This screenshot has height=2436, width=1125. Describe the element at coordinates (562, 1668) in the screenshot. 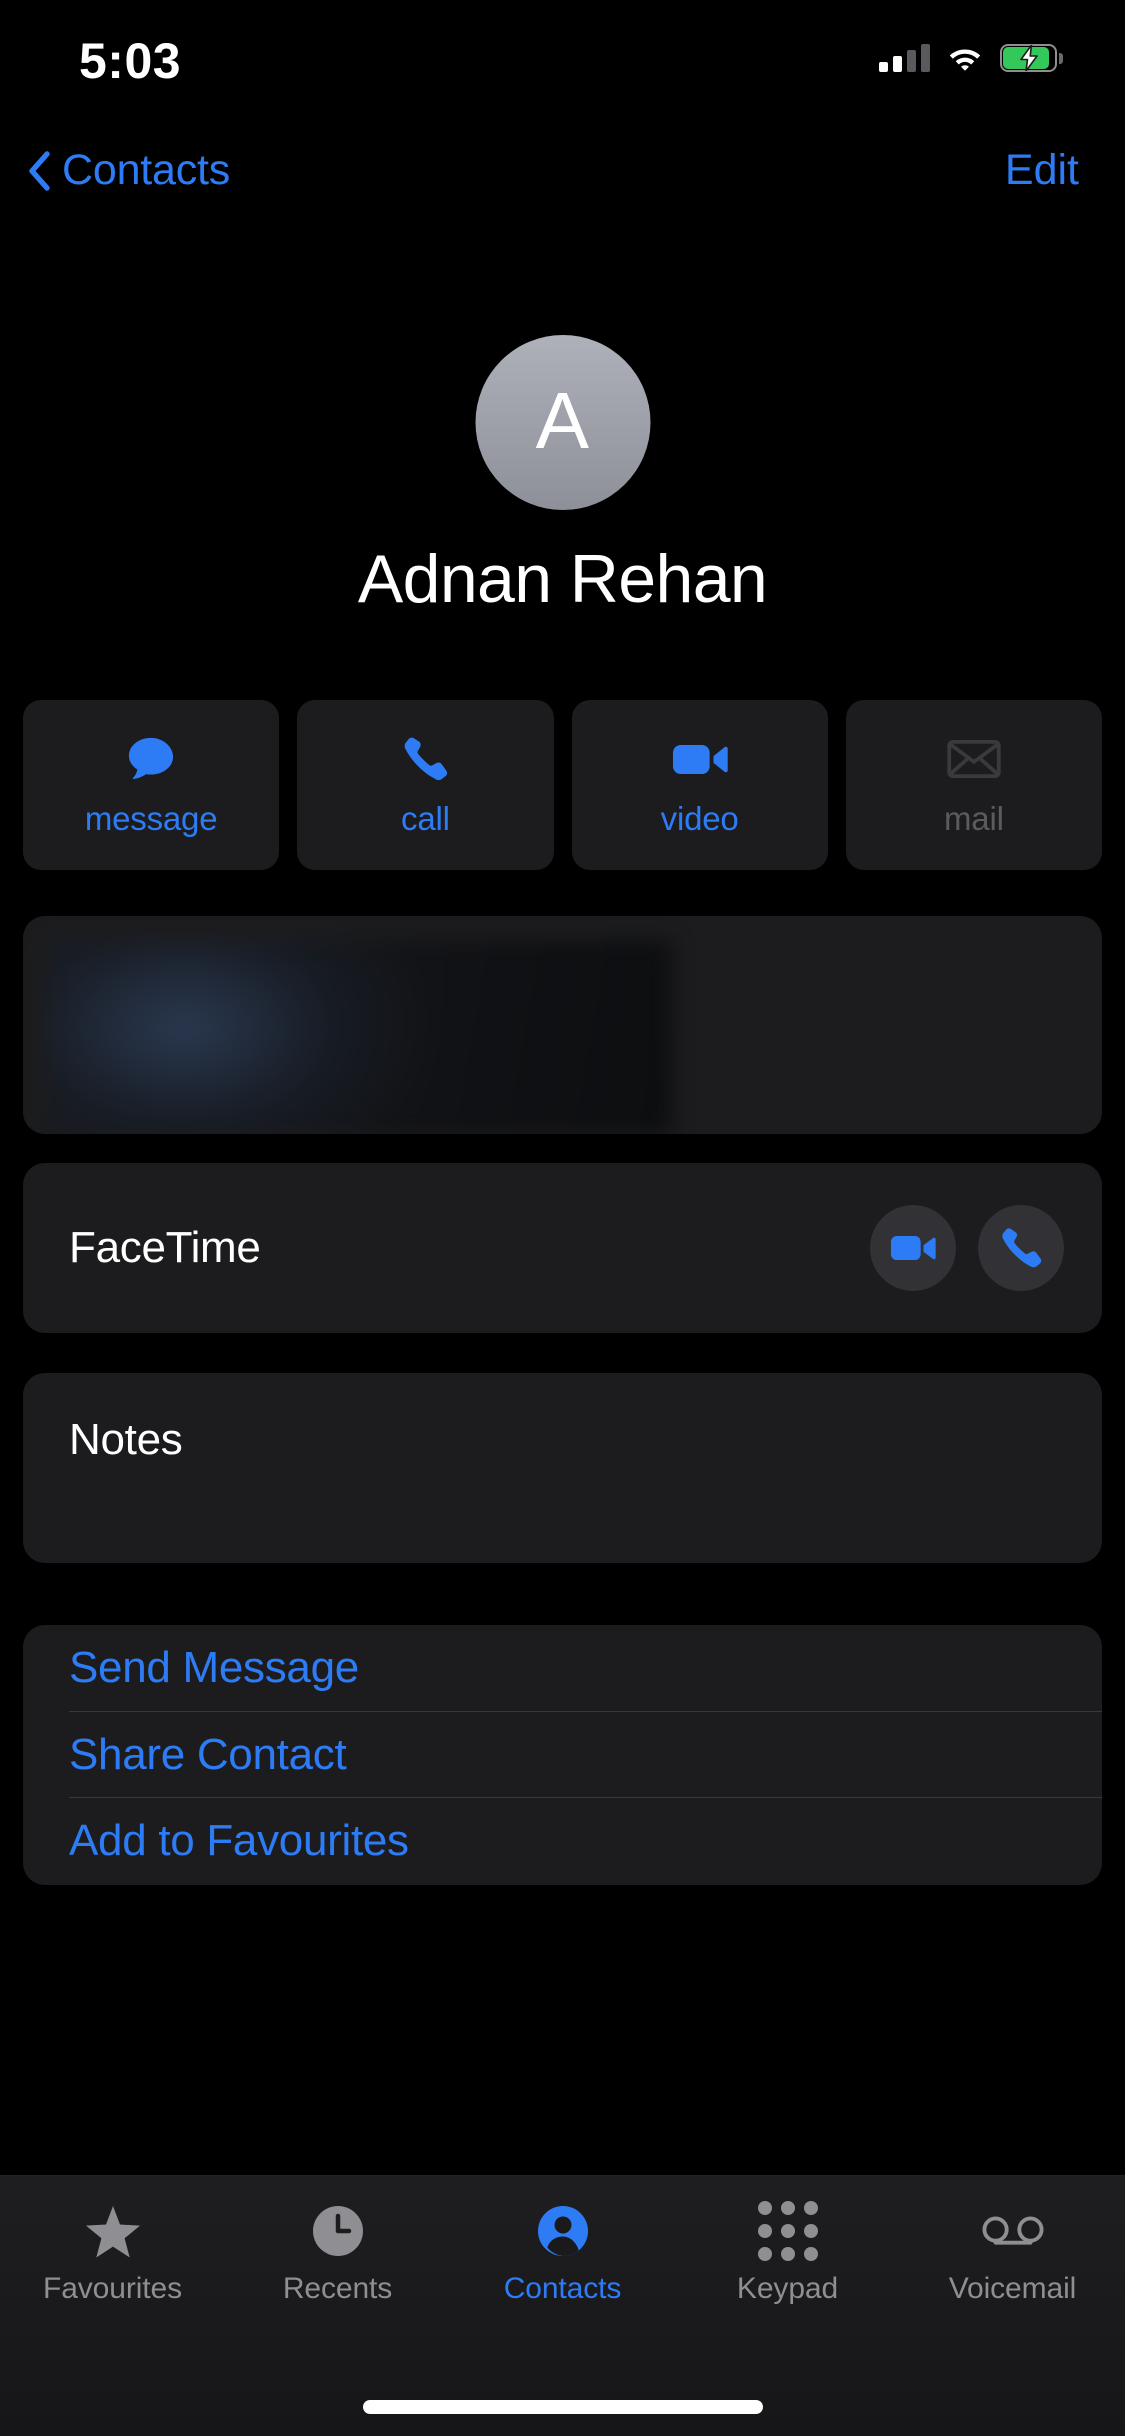

I see `send-message-row: Send Message` at that location.